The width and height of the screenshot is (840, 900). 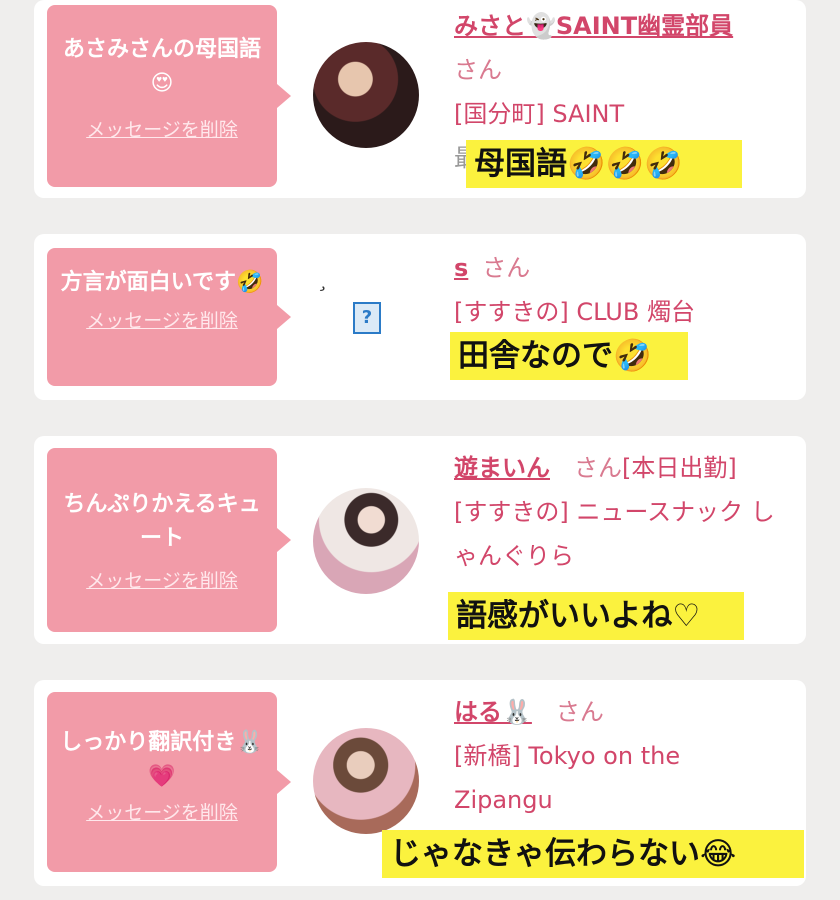 I want to click on message-bubble: しっかり翻訳付き🐰💗 メッセージを削除, so click(x=169, y=782).